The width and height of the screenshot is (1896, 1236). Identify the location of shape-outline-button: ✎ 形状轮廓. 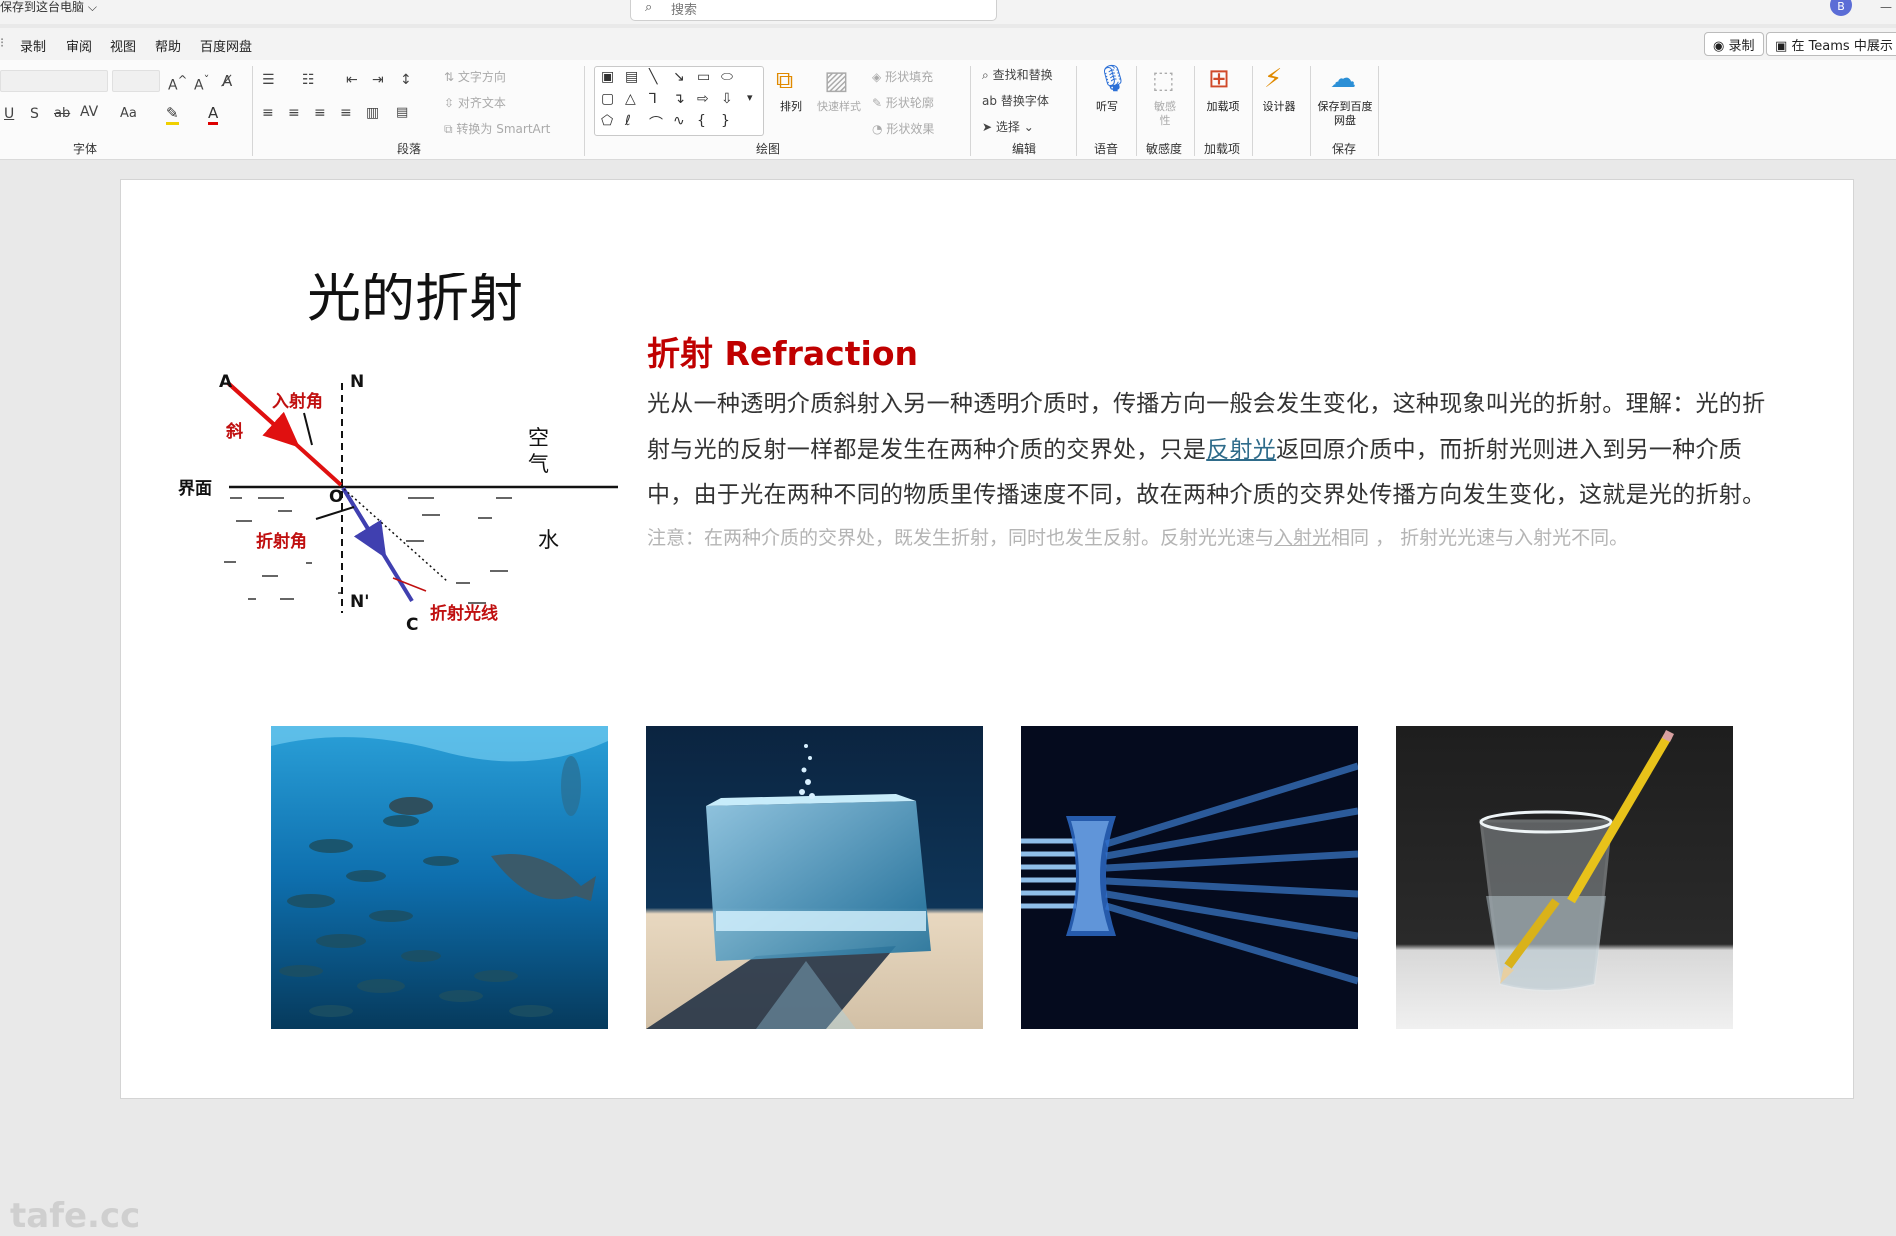
(903, 102).